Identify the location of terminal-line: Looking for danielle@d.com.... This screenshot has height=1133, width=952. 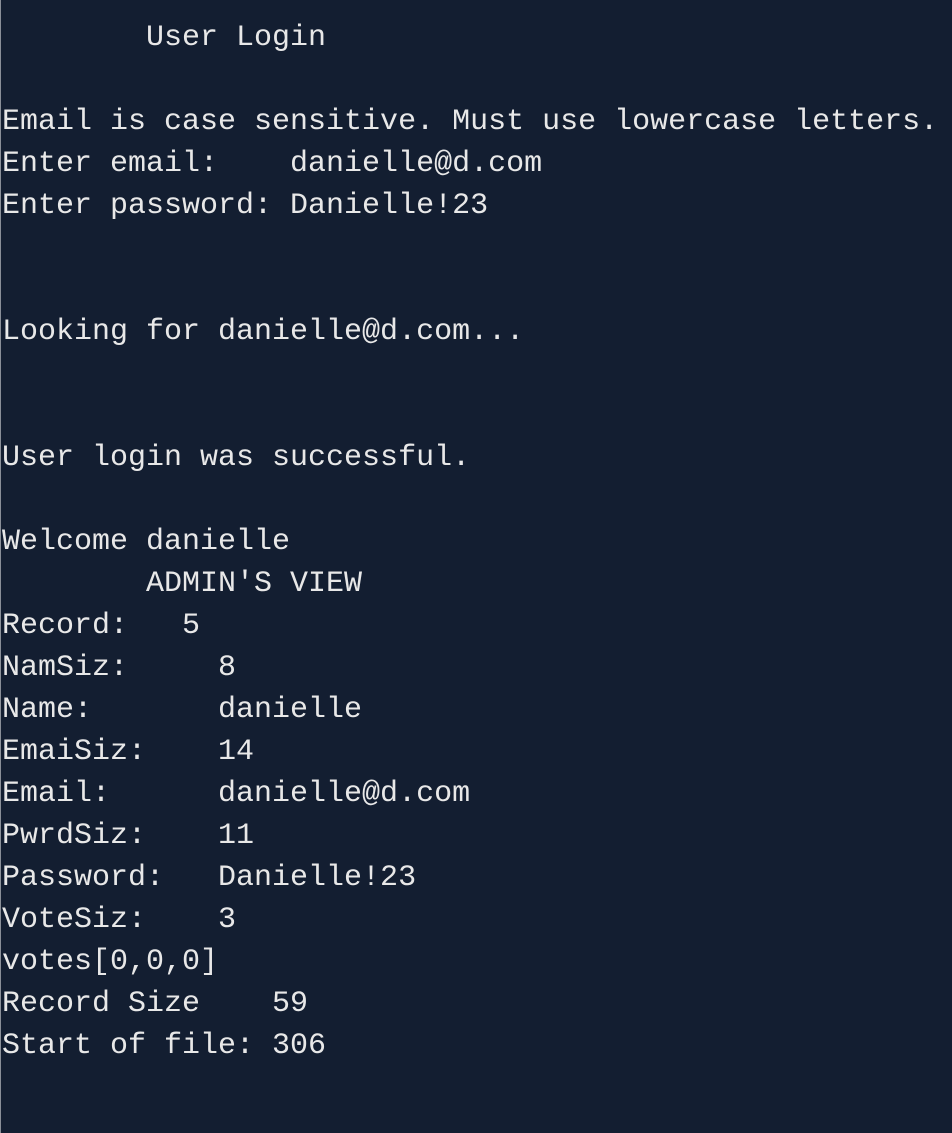
(263, 332).